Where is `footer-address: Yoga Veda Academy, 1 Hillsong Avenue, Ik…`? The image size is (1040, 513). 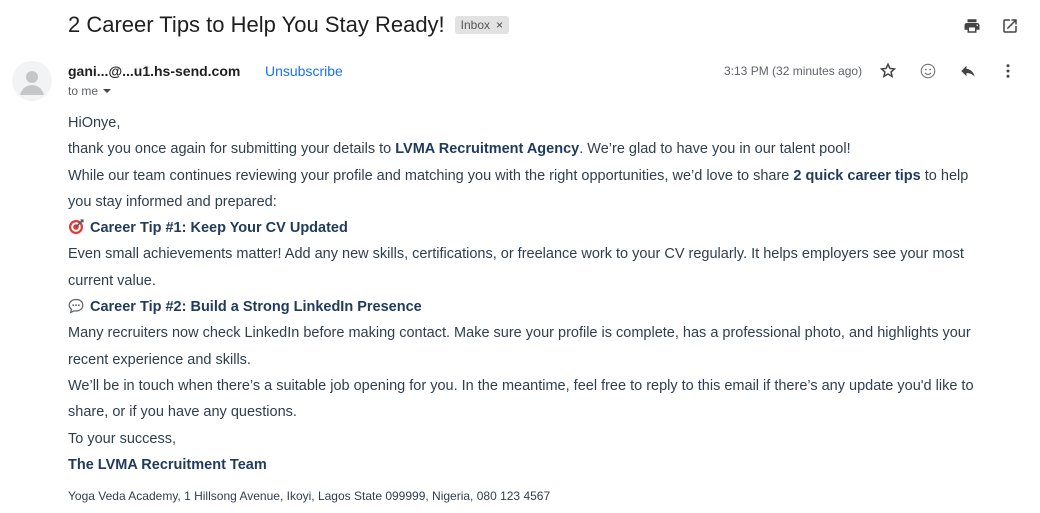 footer-address: Yoga Veda Academy, 1 Hillsong Avenue, Ik… is located at coordinates (309, 496).